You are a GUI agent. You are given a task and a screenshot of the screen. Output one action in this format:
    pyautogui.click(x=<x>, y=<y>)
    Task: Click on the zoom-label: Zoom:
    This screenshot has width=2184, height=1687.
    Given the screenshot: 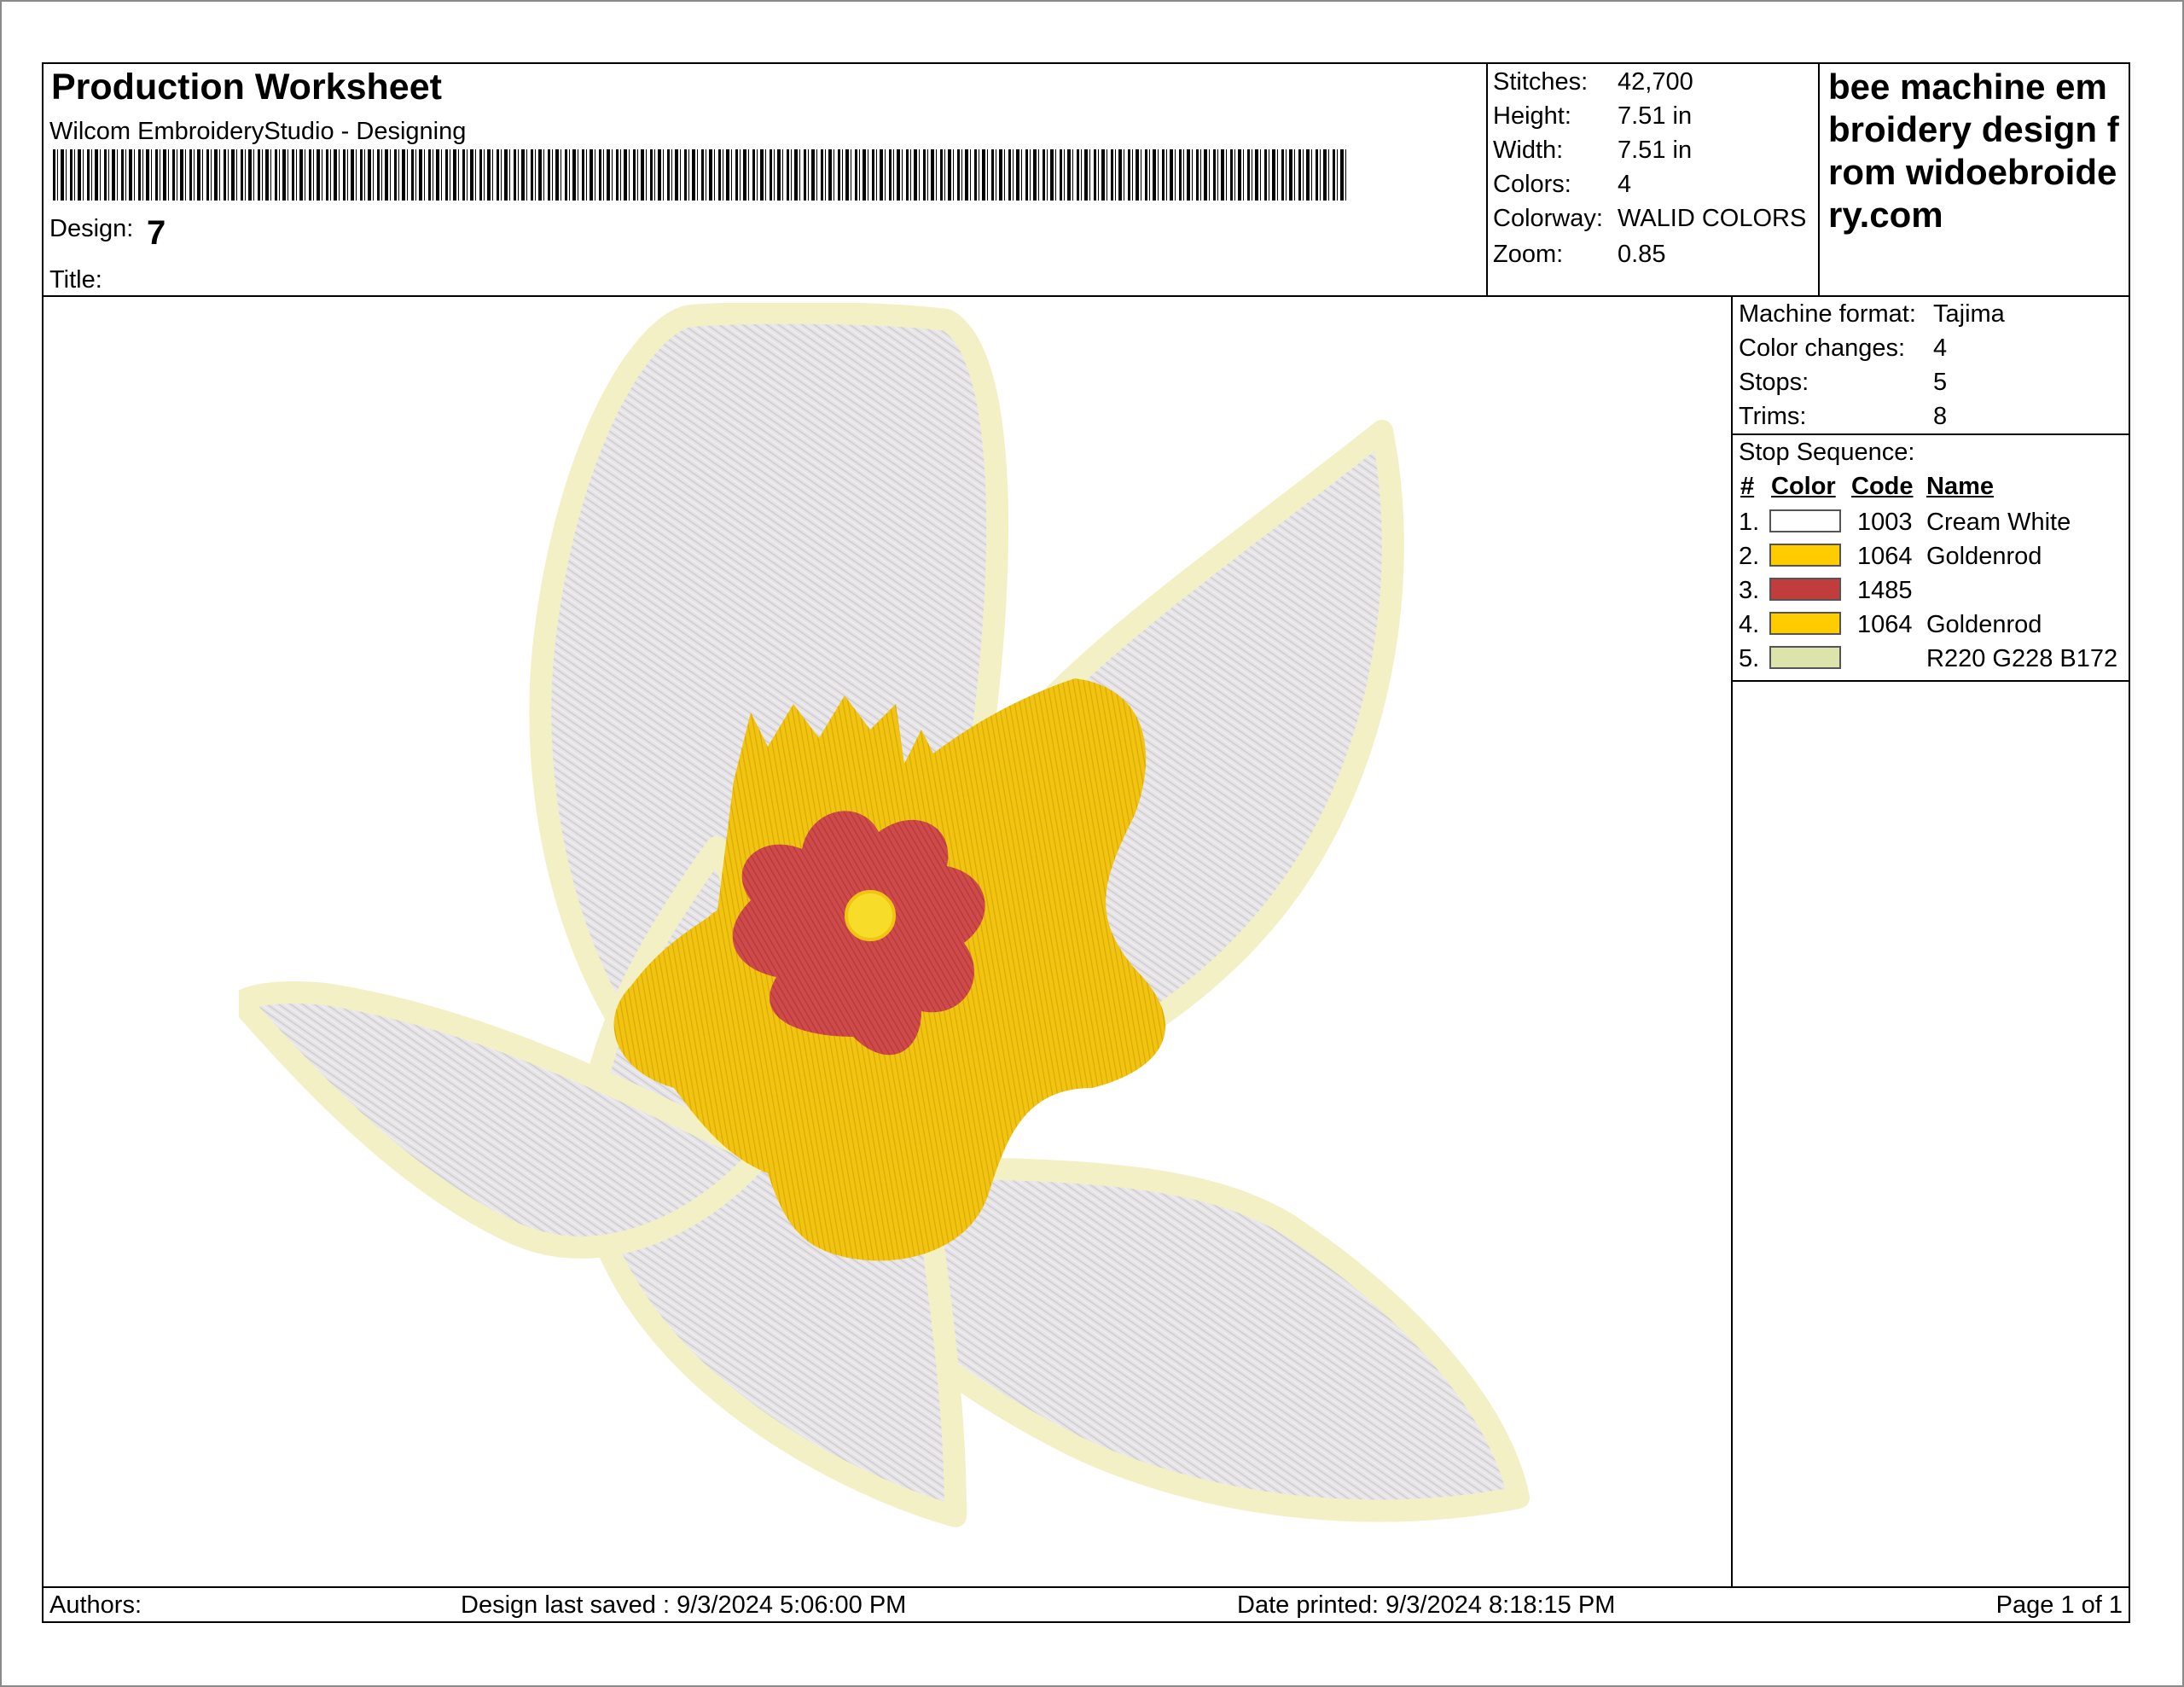 What is the action you would take?
    pyautogui.click(x=1529, y=254)
    